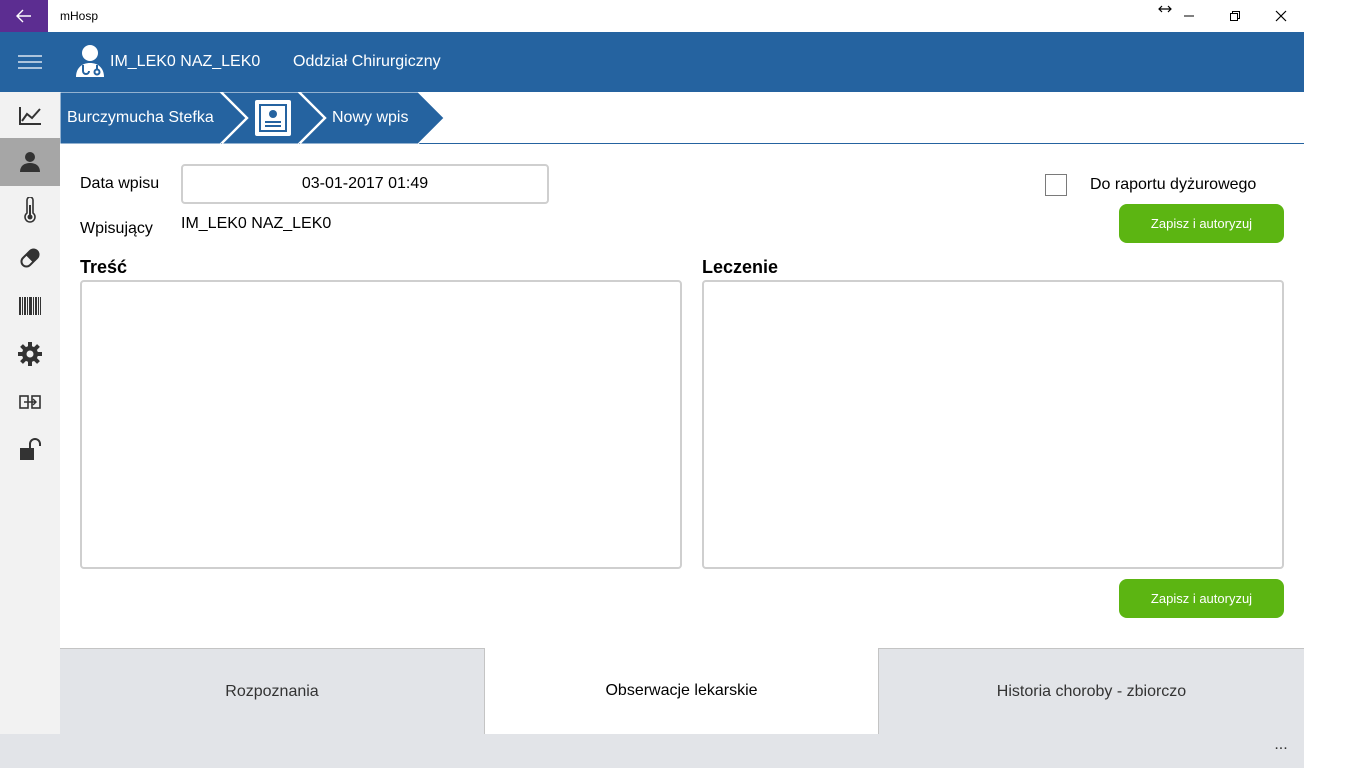 This screenshot has height=768, width=1366. I want to click on rail-item-patient, so click(30, 162).